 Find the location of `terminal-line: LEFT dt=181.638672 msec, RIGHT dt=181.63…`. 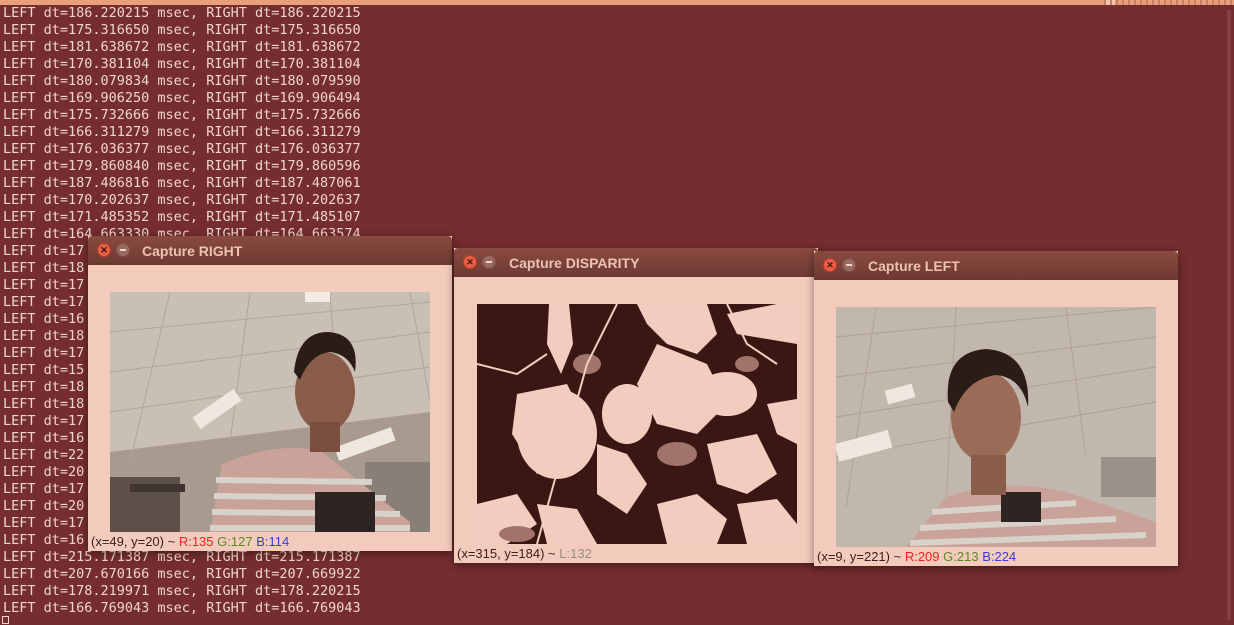

terminal-line: LEFT dt=181.638672 msec, RIGHT dt=181.63… is located at coordinates (182, 47).